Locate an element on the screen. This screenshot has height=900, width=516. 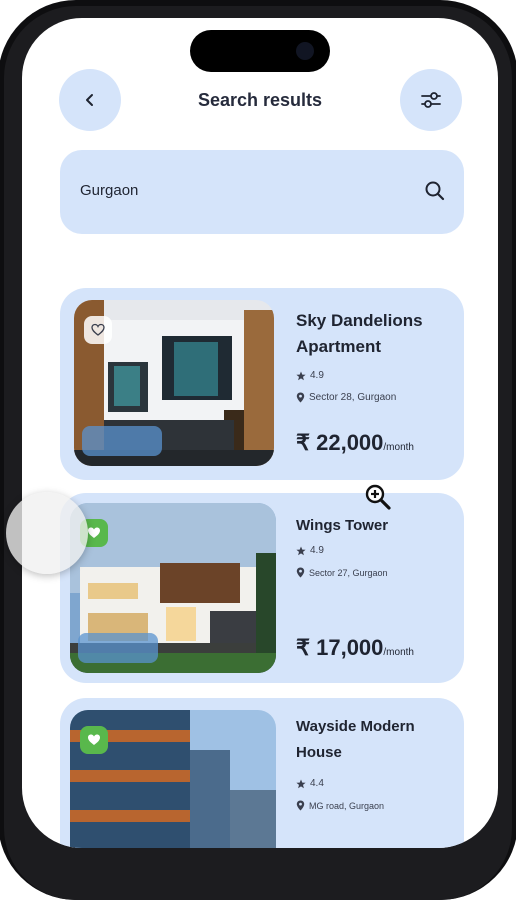
search-icon is located at coordinates (435, 191).